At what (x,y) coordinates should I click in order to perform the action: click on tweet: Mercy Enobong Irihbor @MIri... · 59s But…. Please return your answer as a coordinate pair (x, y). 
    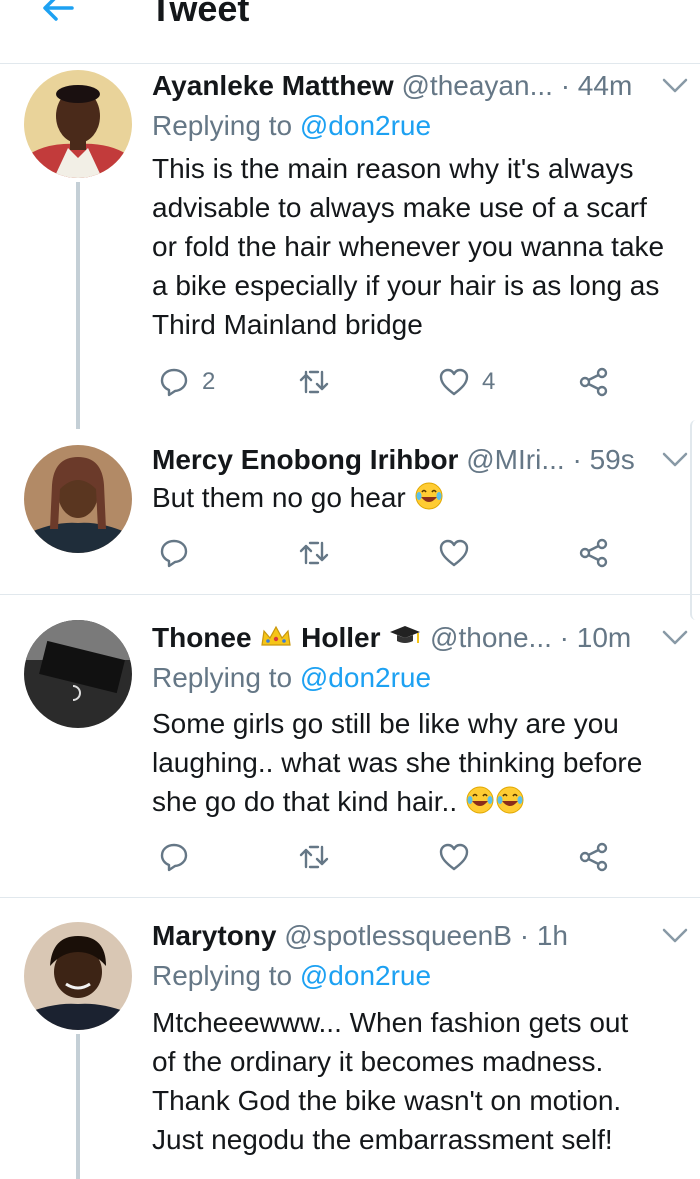
    Looking at the image, I should click on (350, 512).